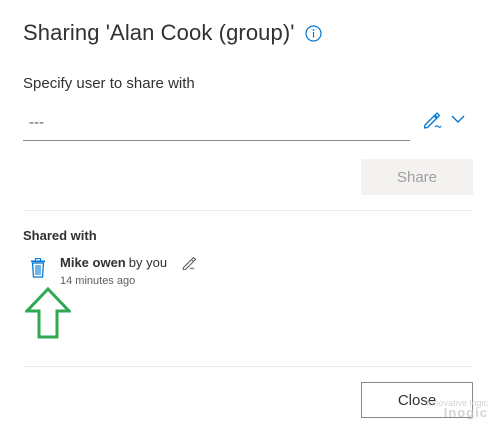 The image size is (496, 430). What do you see at coordinates (48, 312) in the screenshot?
I see `up-arrow-annotation-icon` at bounding box center [48, 312].